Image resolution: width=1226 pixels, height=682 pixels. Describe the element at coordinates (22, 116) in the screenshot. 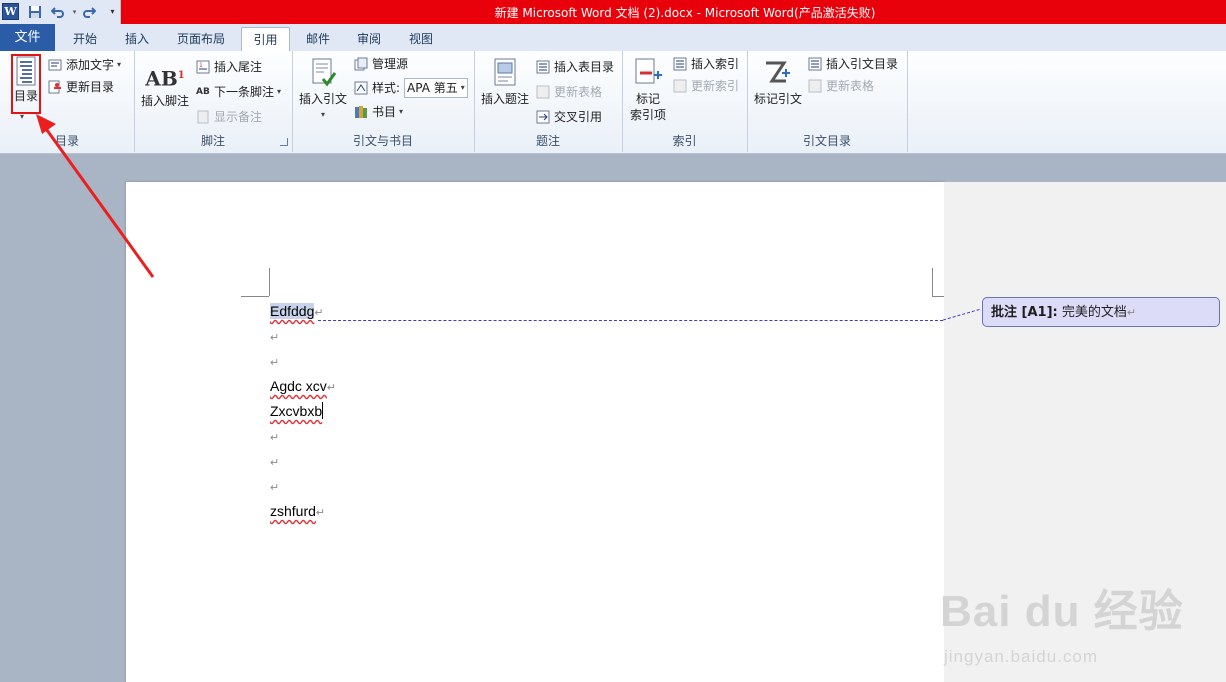

I see `toc-dropdown-icon: ▾` at that location.